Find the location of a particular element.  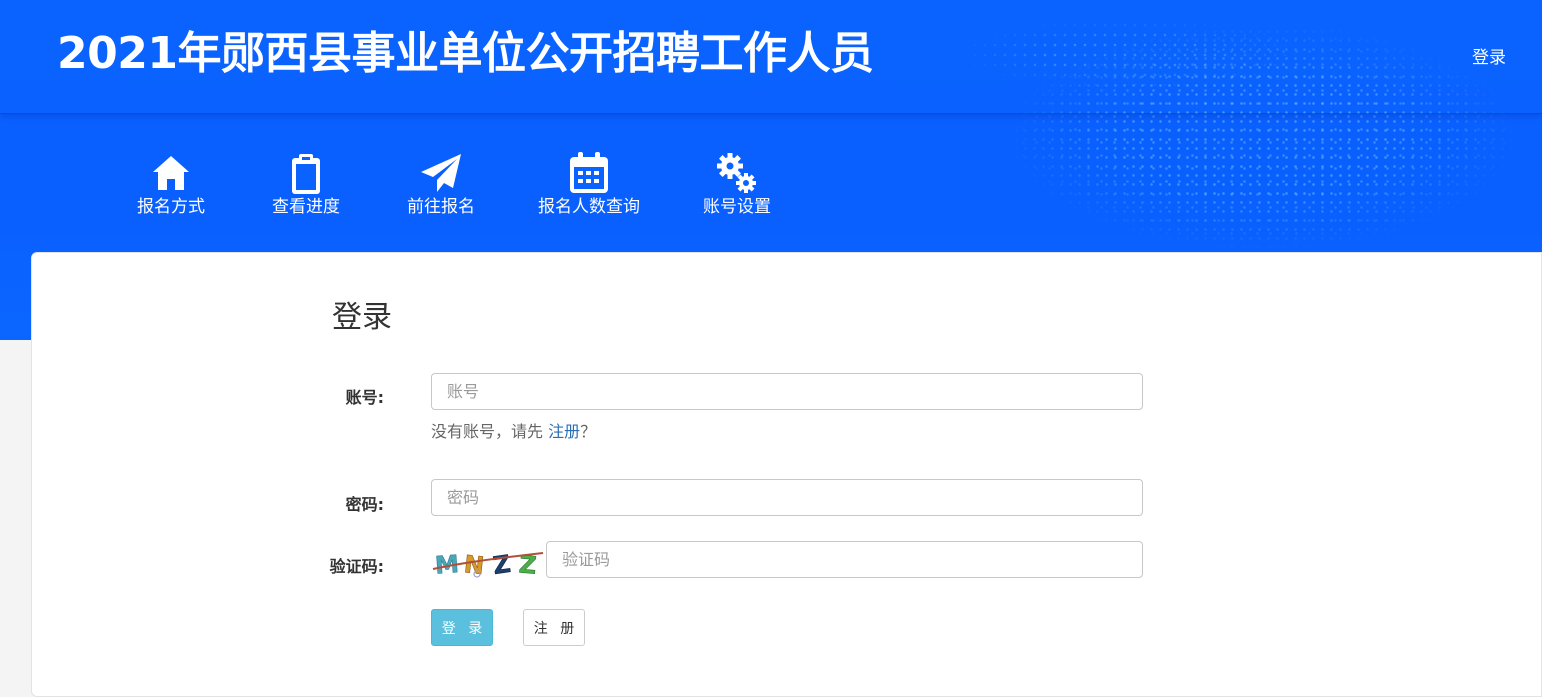

captcha-char-3: Z is located at coordinates (501, 564).